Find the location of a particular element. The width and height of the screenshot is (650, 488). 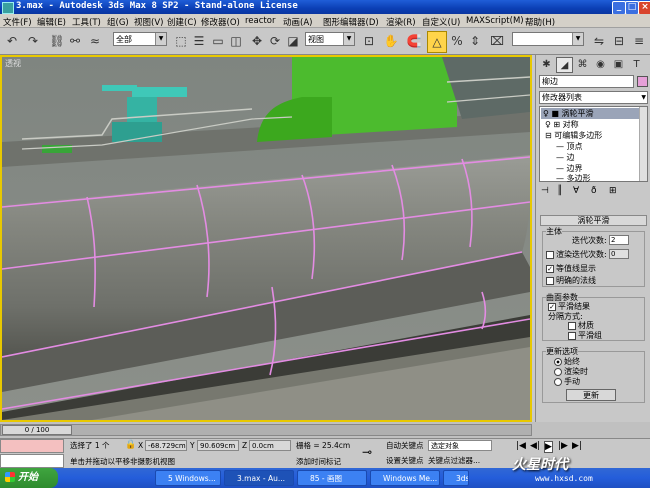

move-icon: ✥ is located at coordinates (257, 41).